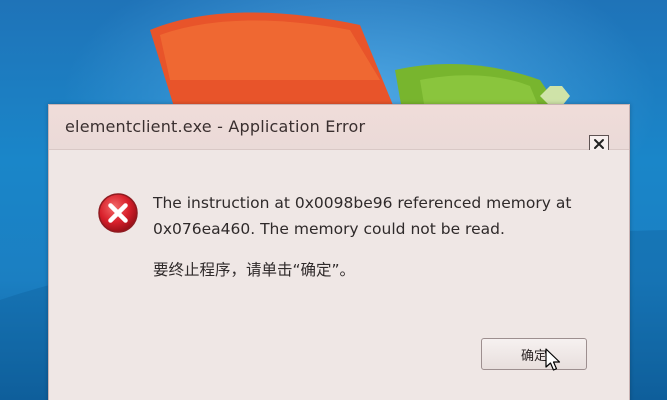 Image resolution: width=667 pixels, height=400 pixels. Describe the element at coordinates (254, 270) in the screenshot. I see `error-instruction-text: 要终止程序，请单击“确定”。` at that location.